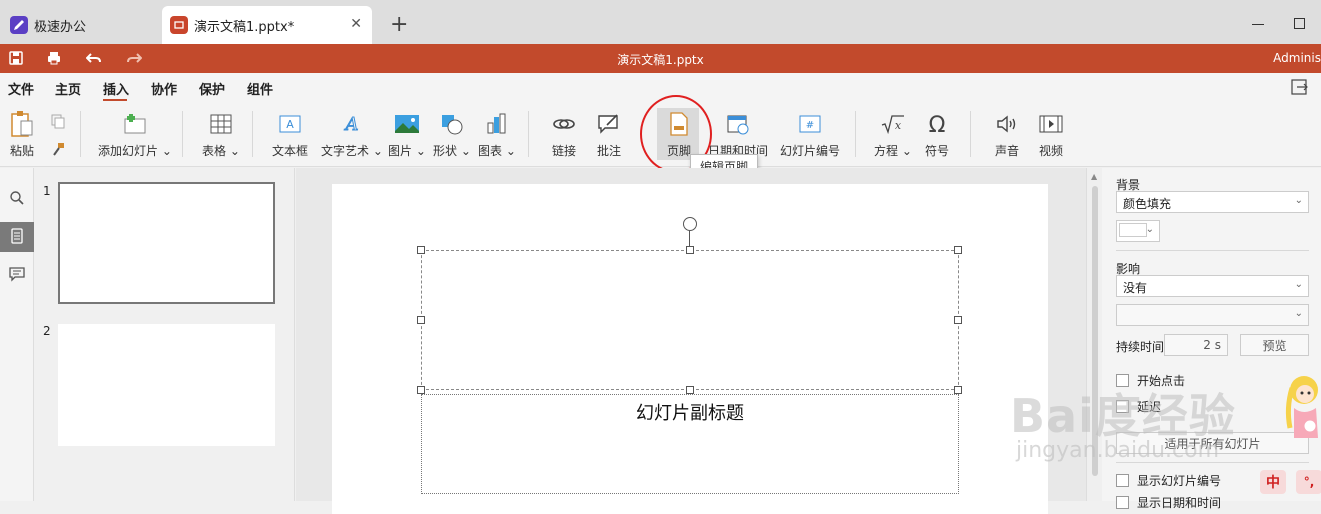 The width and height of the screenshot is (1321, 514). What do you see at coordinates (78, 25) in the screenshot?
I see `tab-home: 极速办公` at bounding box center [78, 25].